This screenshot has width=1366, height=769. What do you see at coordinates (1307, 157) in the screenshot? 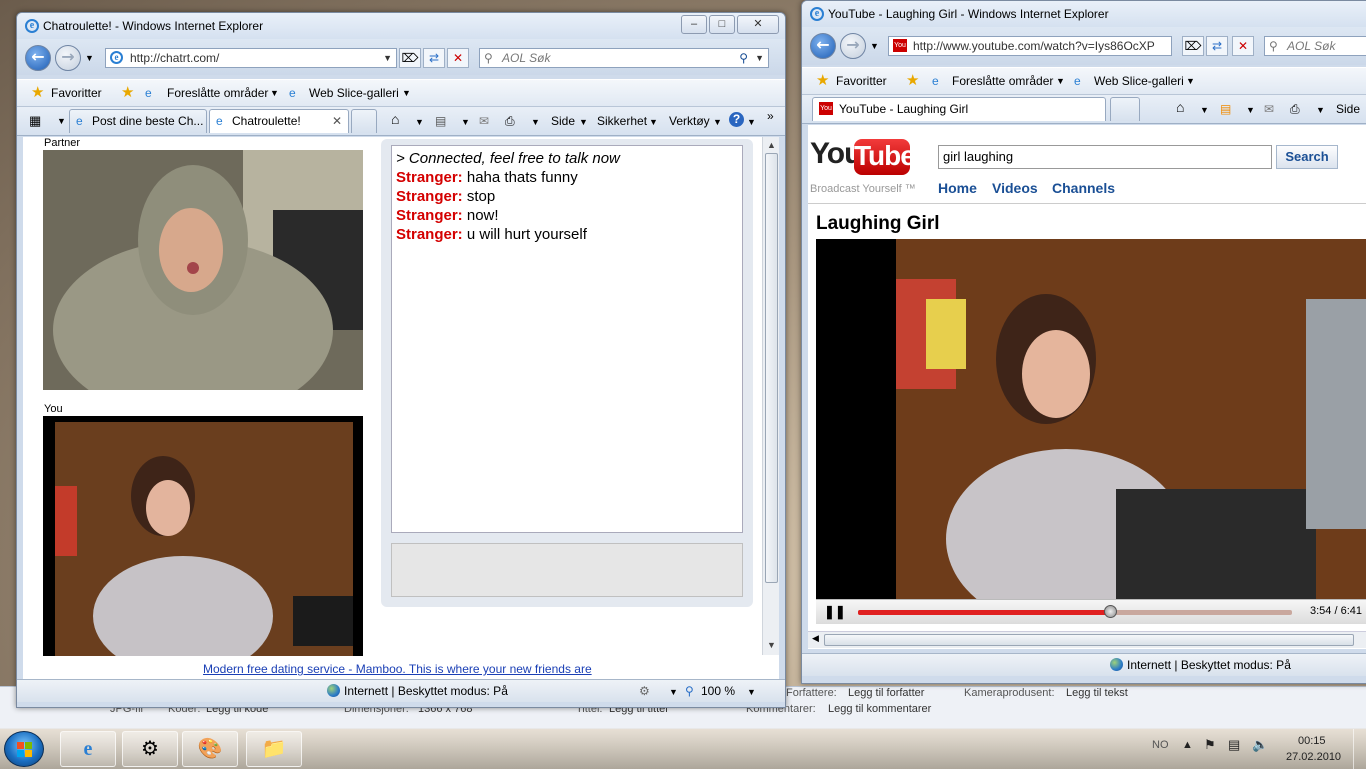
I see `youtube-search-button: Search` at bounding box center [1307, 157].